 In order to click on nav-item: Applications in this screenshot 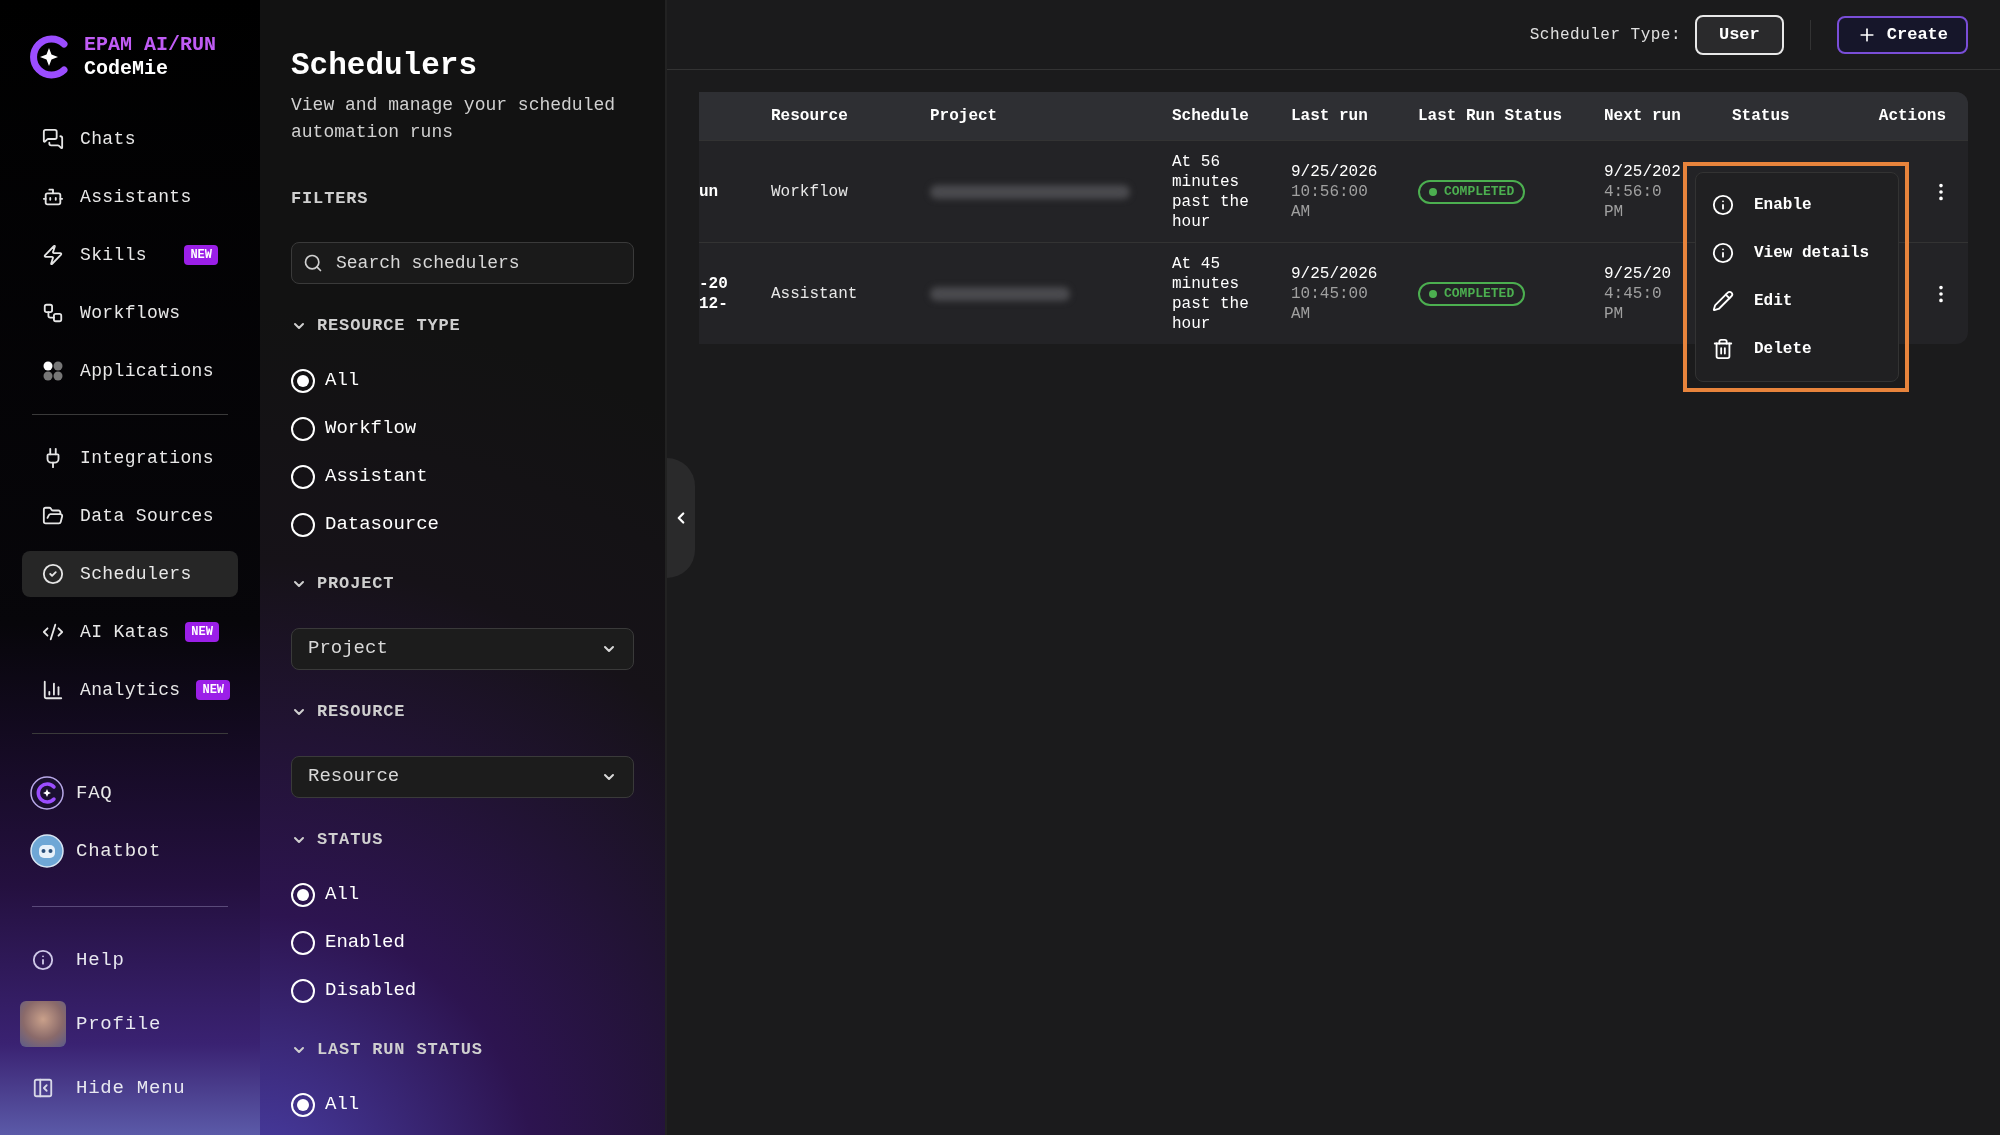, I will do `click(130, 371)`.